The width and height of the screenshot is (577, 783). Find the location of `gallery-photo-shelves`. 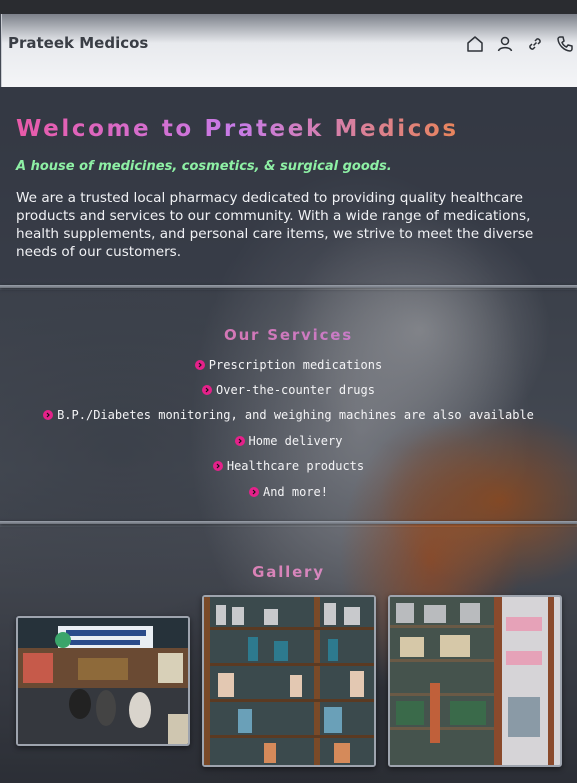

gallery-photo-shelves is located at coordinates (289, 681).